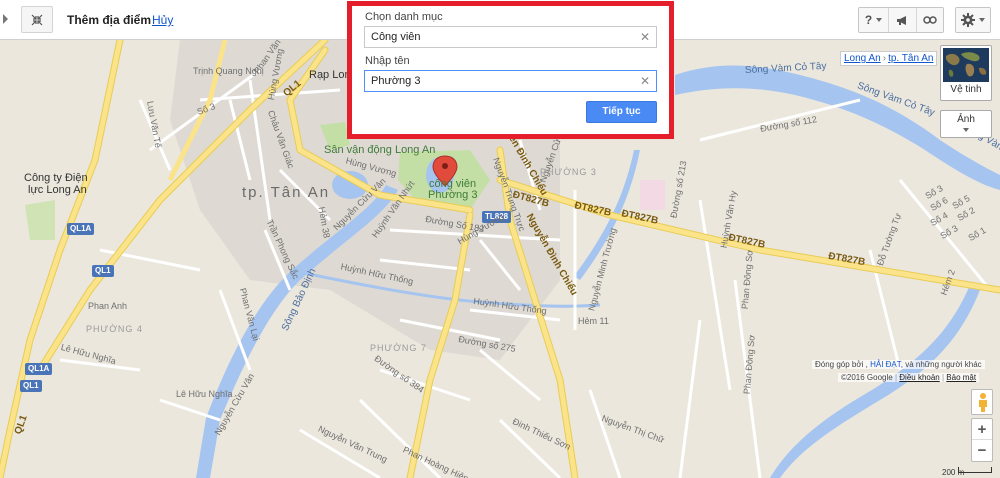 This screenshot has width=1000, height=478. I want to click on help-button: ?, so click(874, 20).